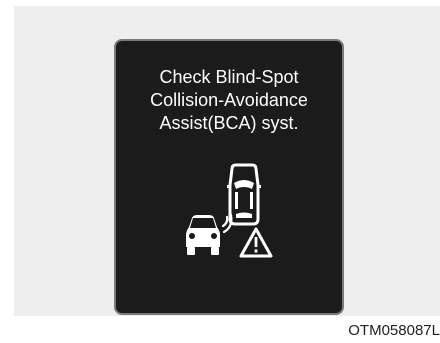 This screenshot has height=343, width=440. Describe the element at coordinates (229, 210) in the screenshot. I see `blind-spot-collision-warning-icon` at that location.